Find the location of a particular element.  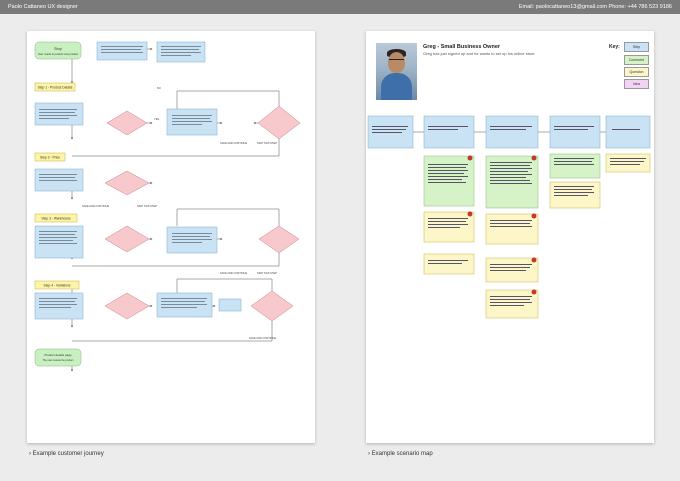

svg-text: Step 2 - Price is located at coordinates (50, 158).